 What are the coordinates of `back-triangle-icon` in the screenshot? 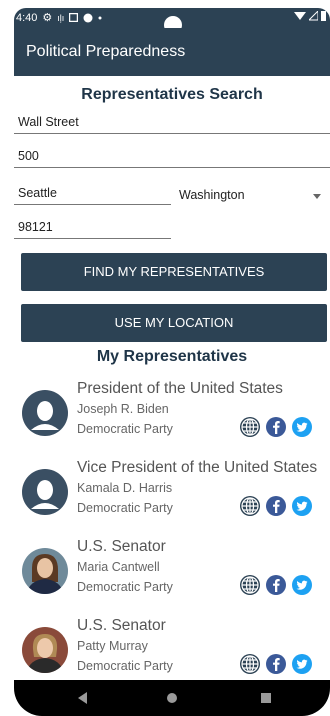 It's located at (82, 698).